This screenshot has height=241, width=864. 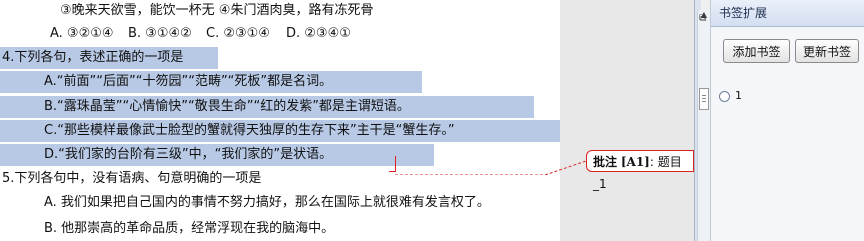 What do you see at coordinates (93, 57) in the screenshot?
I see `line-text: 4.下列各句，表述正确的一项是` at bounding box center [93, 57].